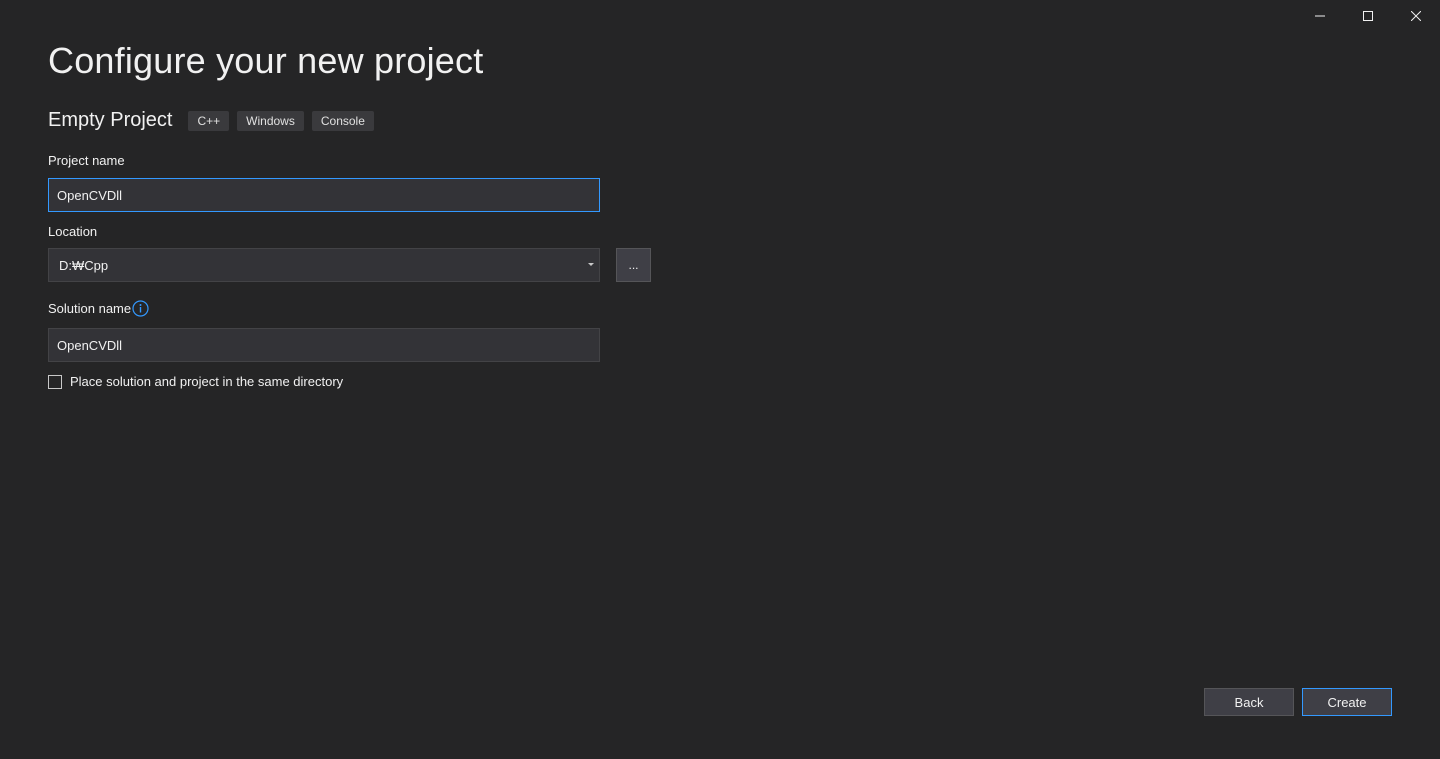  Describe the element at coordinates (110, 120) in the screenshot. I see `template-name: Empty Project` at that location.